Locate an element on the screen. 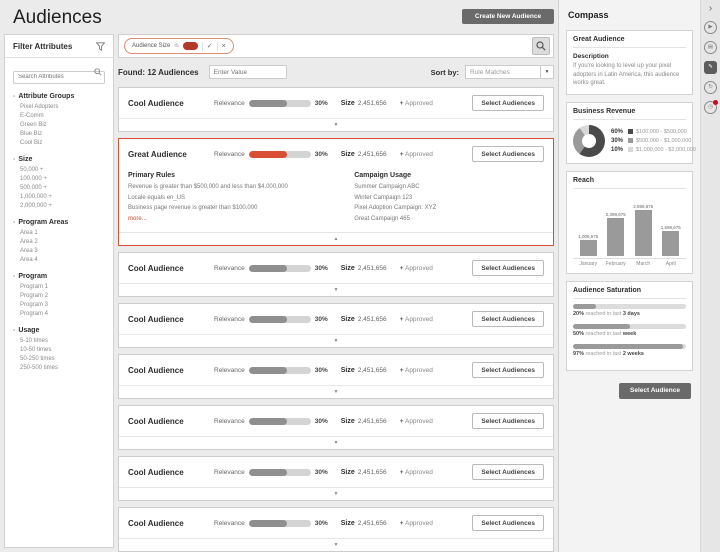 The width and height of the screenshot is (720, 552). attribute-group-header: - Program Areas is located at coordinates (59, 222).